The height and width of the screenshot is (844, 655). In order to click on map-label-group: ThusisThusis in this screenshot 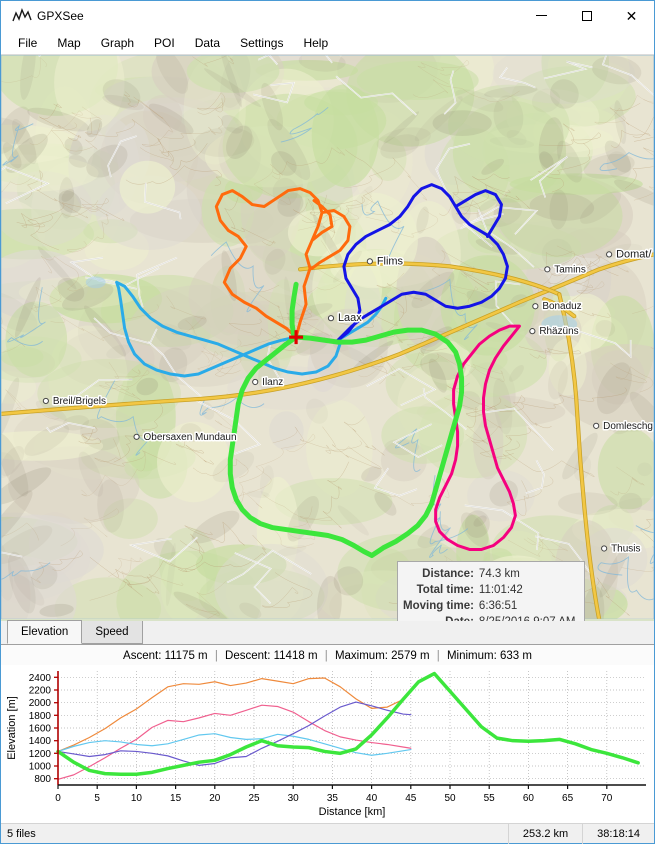, I will do `click(626, 549)`.